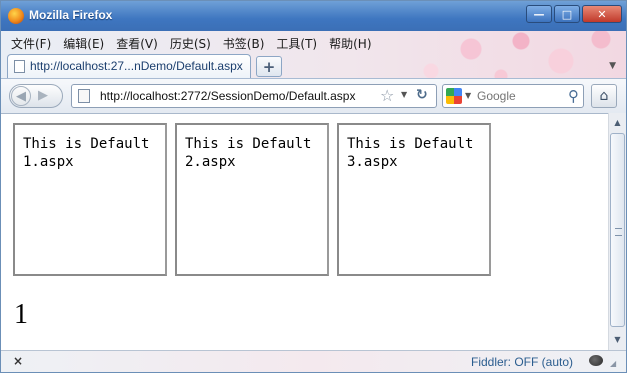 The height and width of the screenshot is (373, 627). I want to click on home-icon: ⌂, so click(604, 96).